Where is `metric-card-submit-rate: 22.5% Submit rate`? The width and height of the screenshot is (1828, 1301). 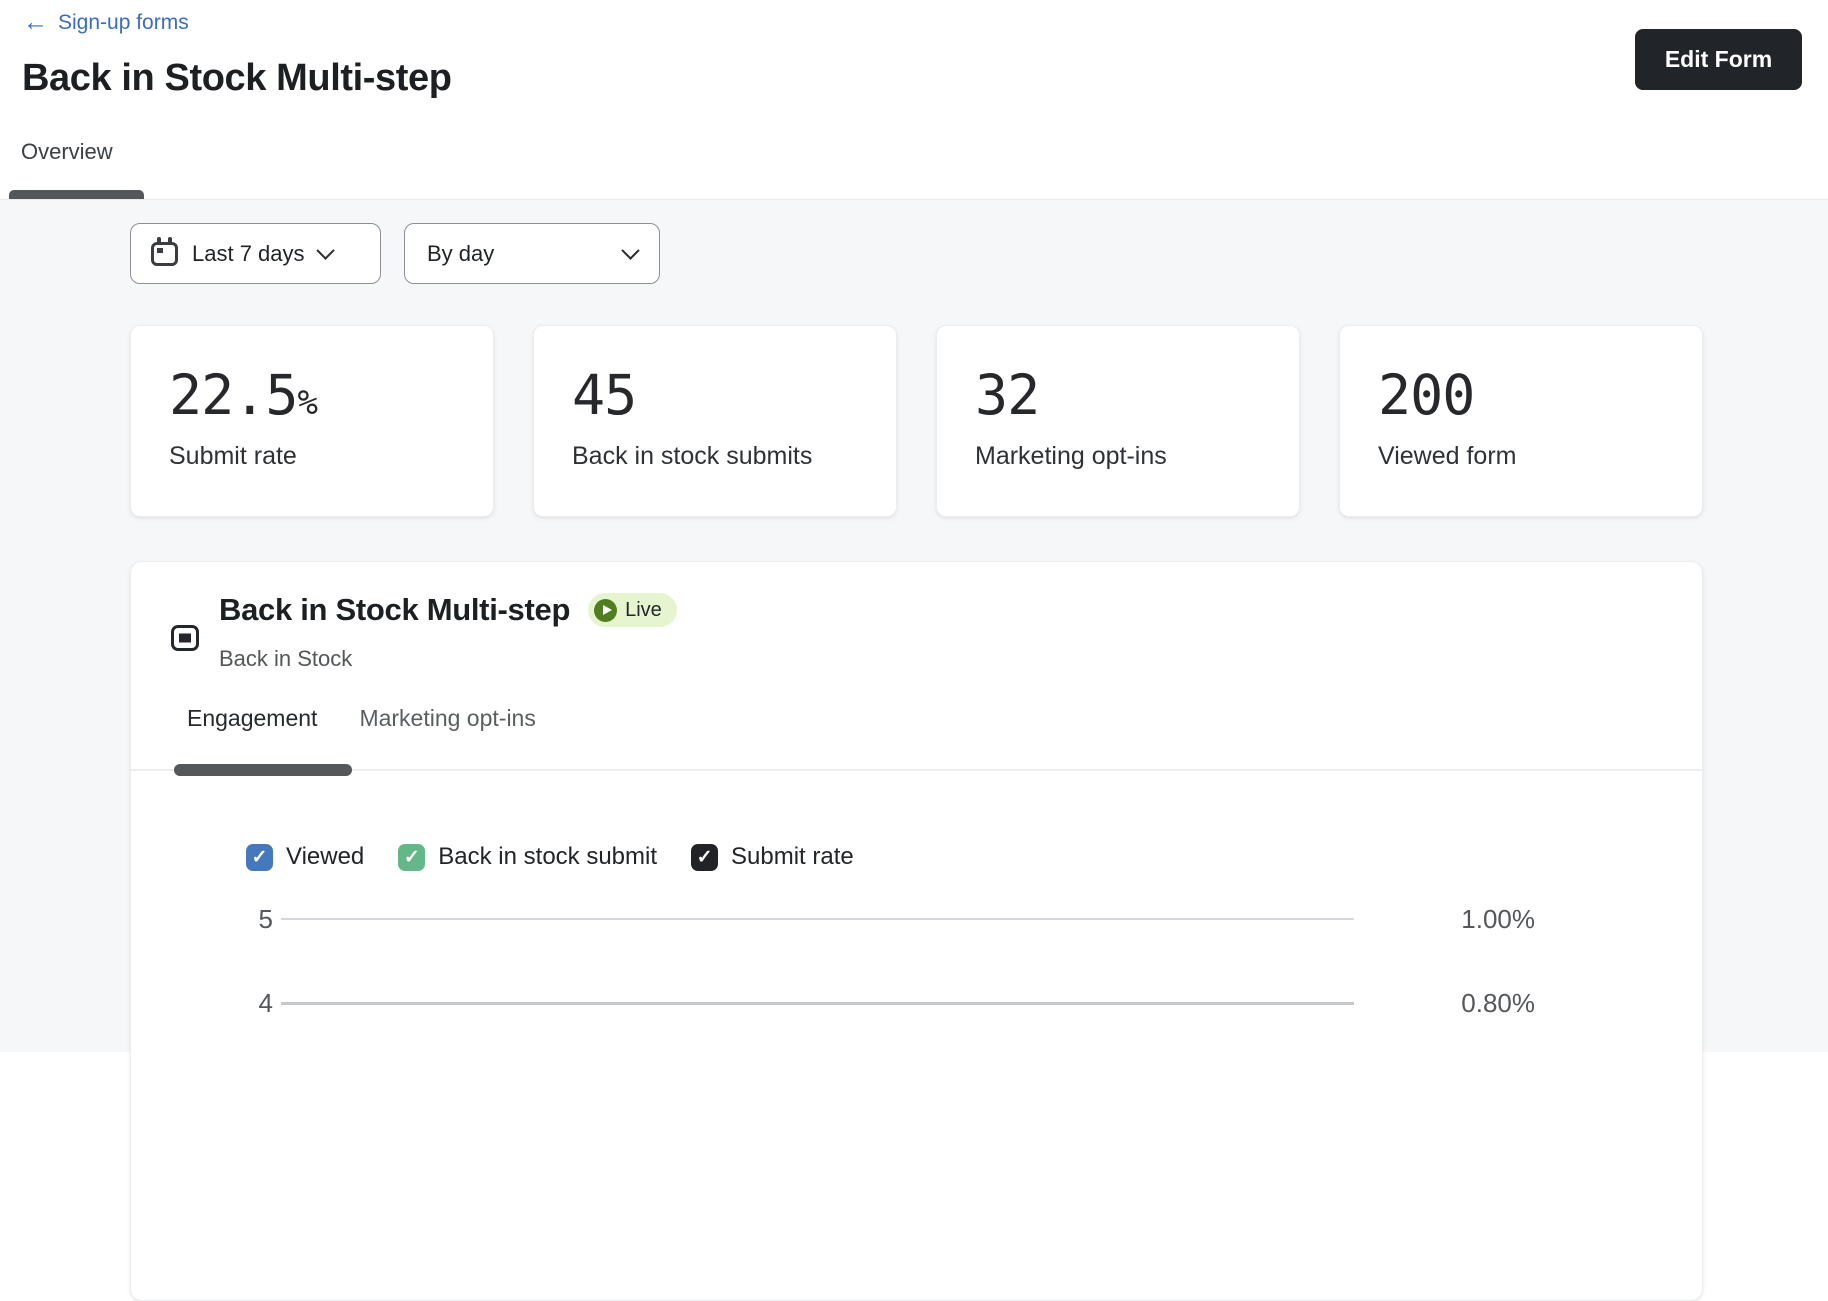
metric-card-submit-rate: 22.5% Submit rate is located at coordinates (312, 421).